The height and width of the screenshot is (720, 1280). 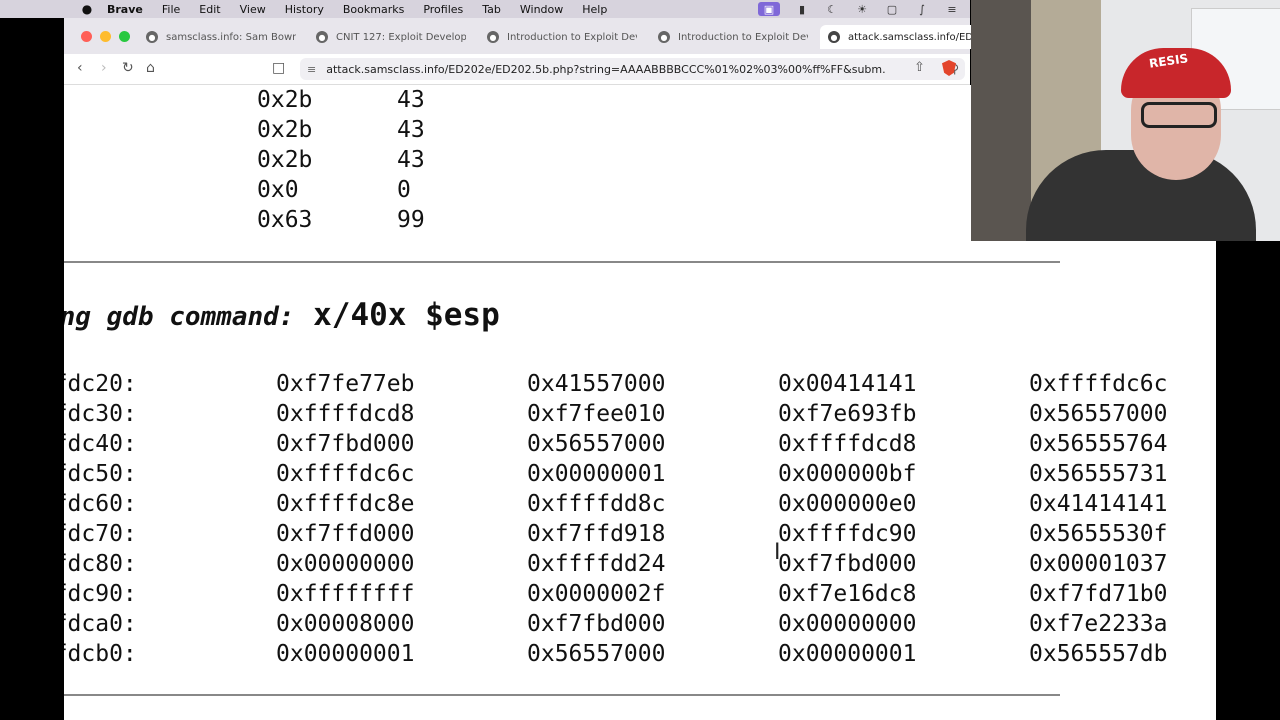 I want to click on bookmark-icon: □, so click(x=278, y=68).